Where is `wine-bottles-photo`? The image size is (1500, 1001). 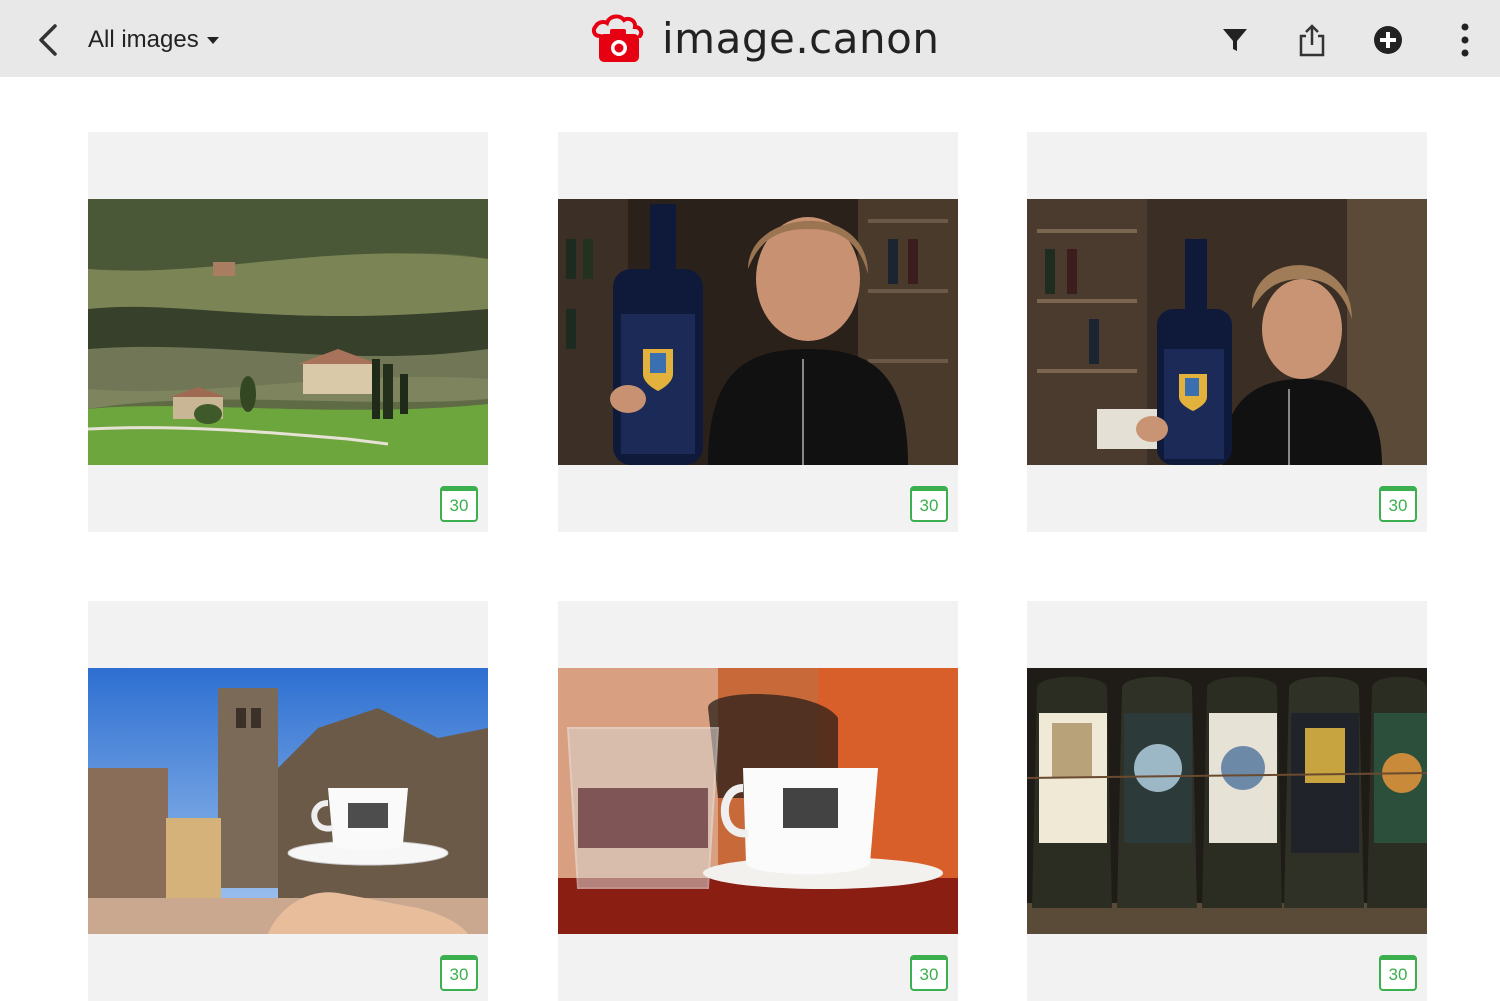 wine-bottles-photo is located at coordinates (1227, 801).